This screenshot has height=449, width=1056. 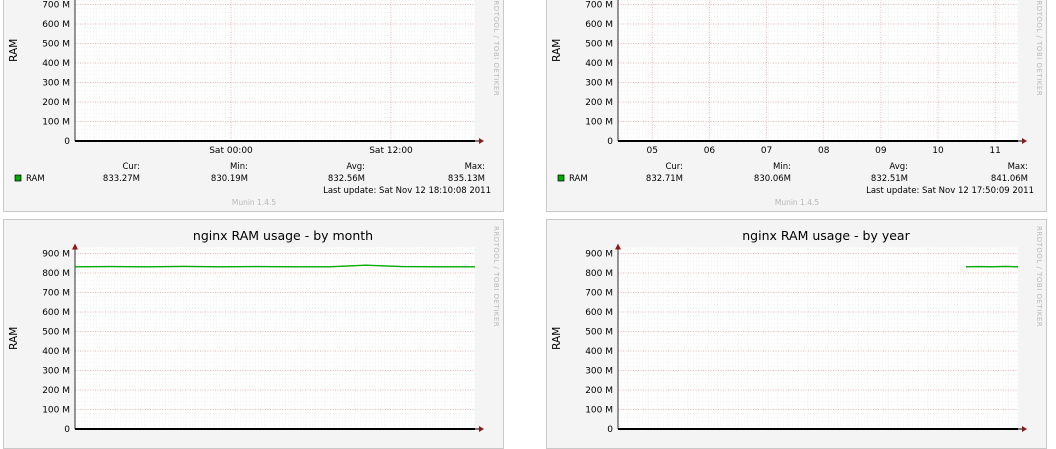 I want to click on legend-stat-value: 835.13M, so click(x=466, y=179).